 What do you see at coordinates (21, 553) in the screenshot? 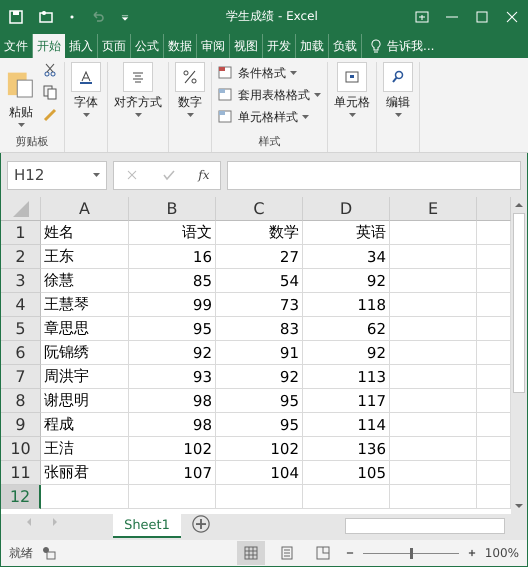
I see `status-text: 就绪` at bounding box center [21, 553].